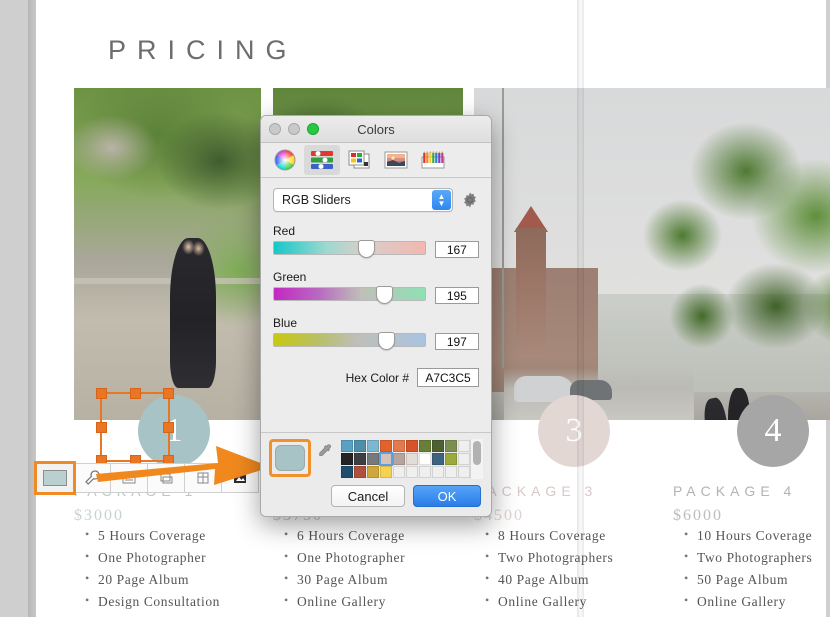 Image resolution: width=830 pixels, height=617 pixels. Describe the element at coordinates (368, 496) in the screenshot. I see `cancel-button: Cancel` at that location.